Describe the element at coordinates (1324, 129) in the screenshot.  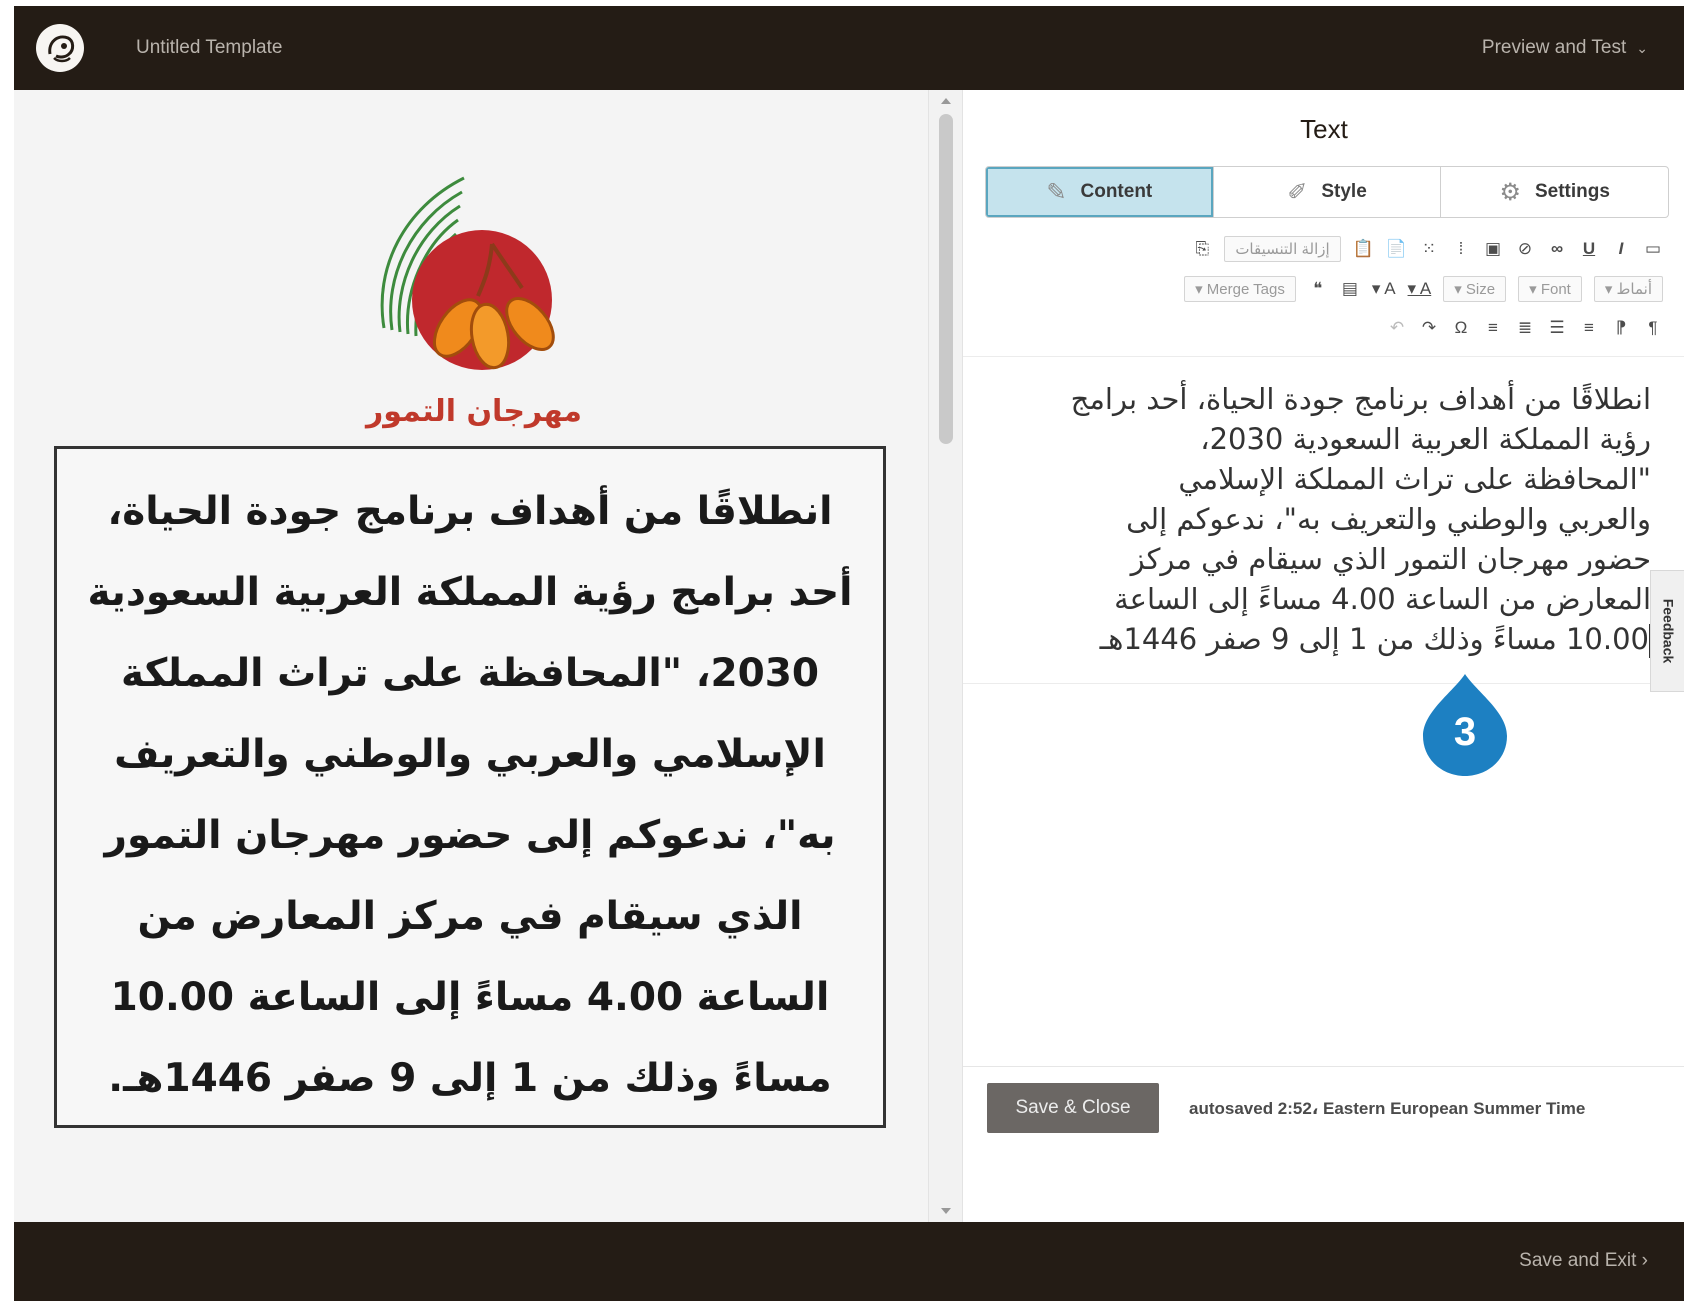
I see `panel-title: Text` at that location.